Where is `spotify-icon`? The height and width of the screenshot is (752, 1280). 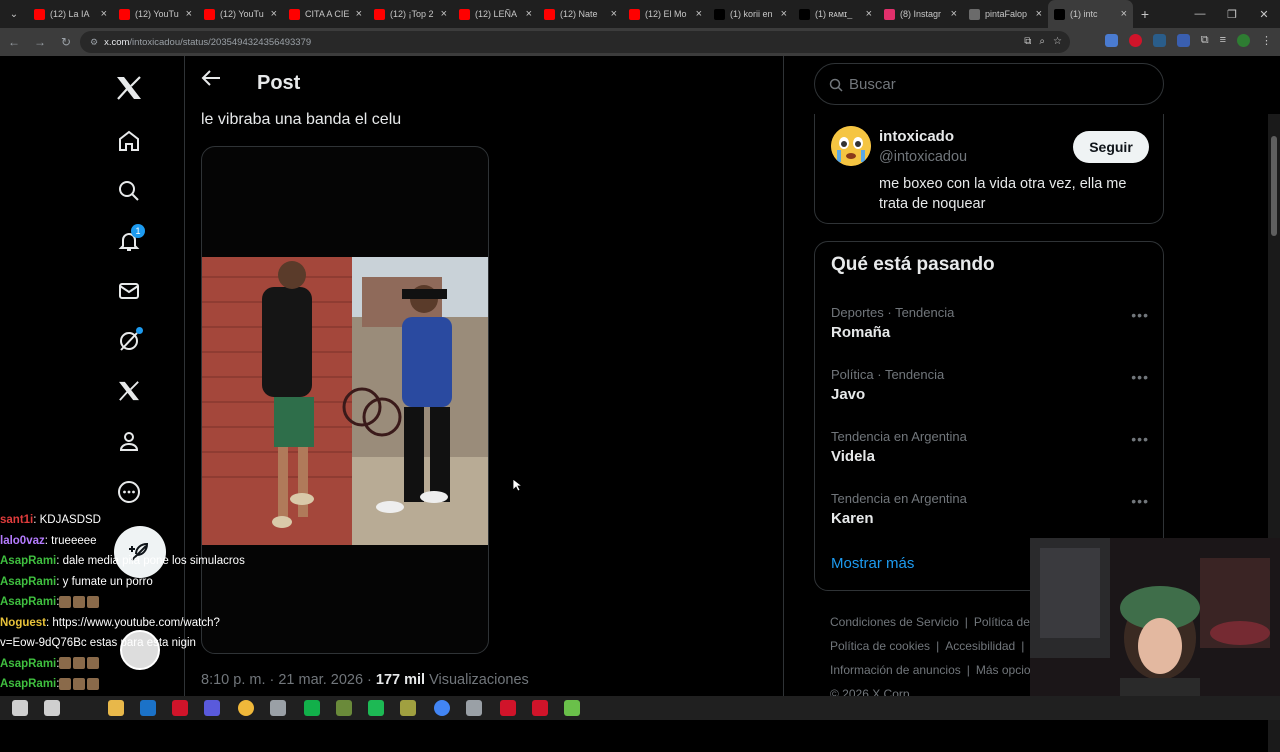
spotify-icon is located at coordinates (376, 708).